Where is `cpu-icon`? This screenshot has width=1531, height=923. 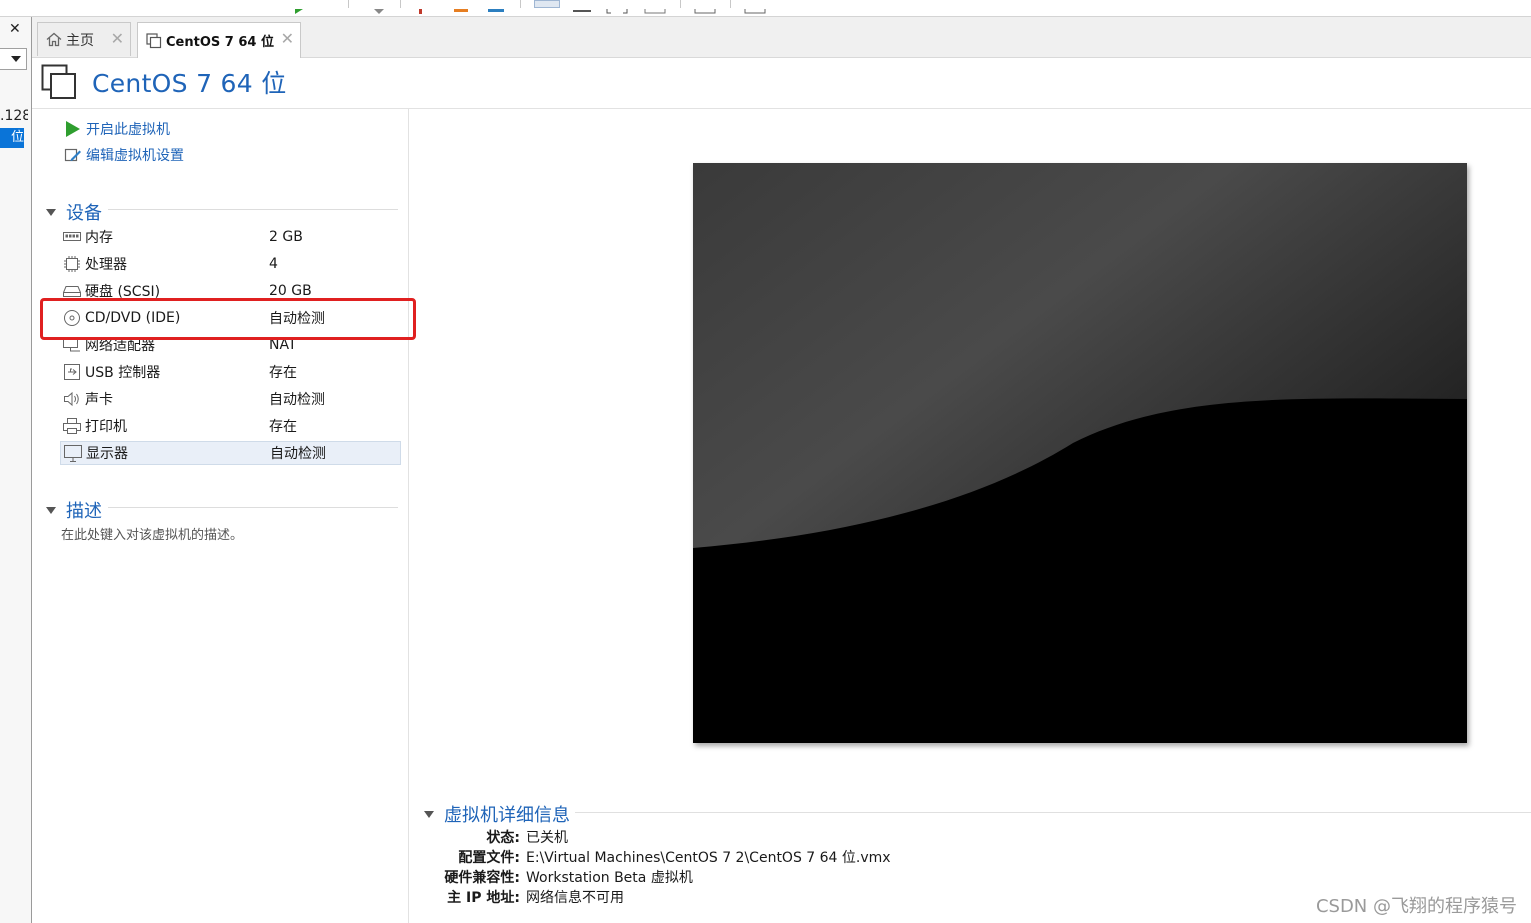
cpu-icon is located at coordinates (72, 264).